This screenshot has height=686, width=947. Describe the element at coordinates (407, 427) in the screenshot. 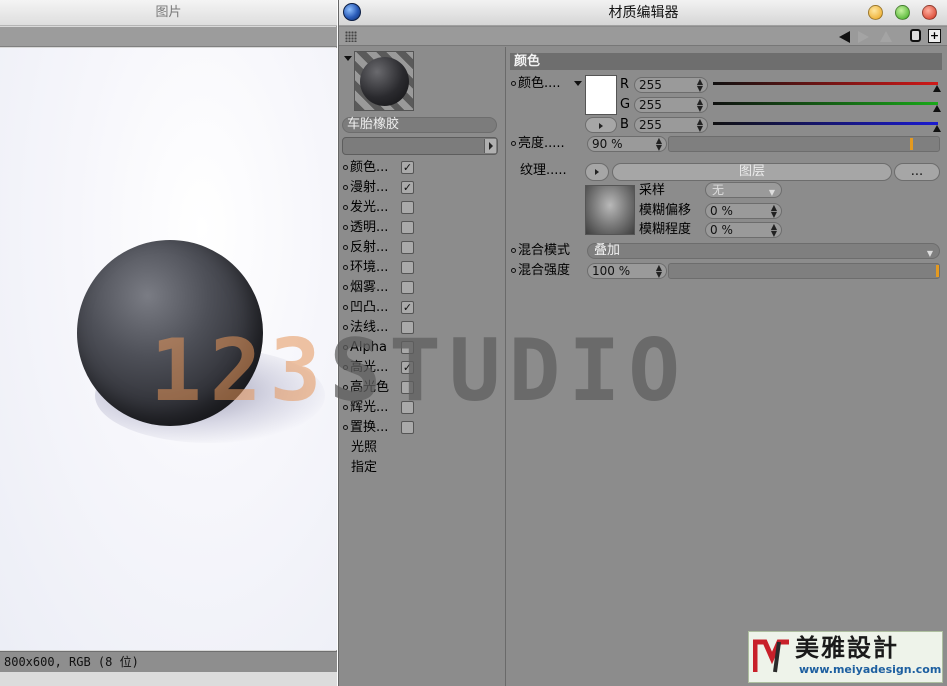

I see `channel-displacement-checkbox` at that location.